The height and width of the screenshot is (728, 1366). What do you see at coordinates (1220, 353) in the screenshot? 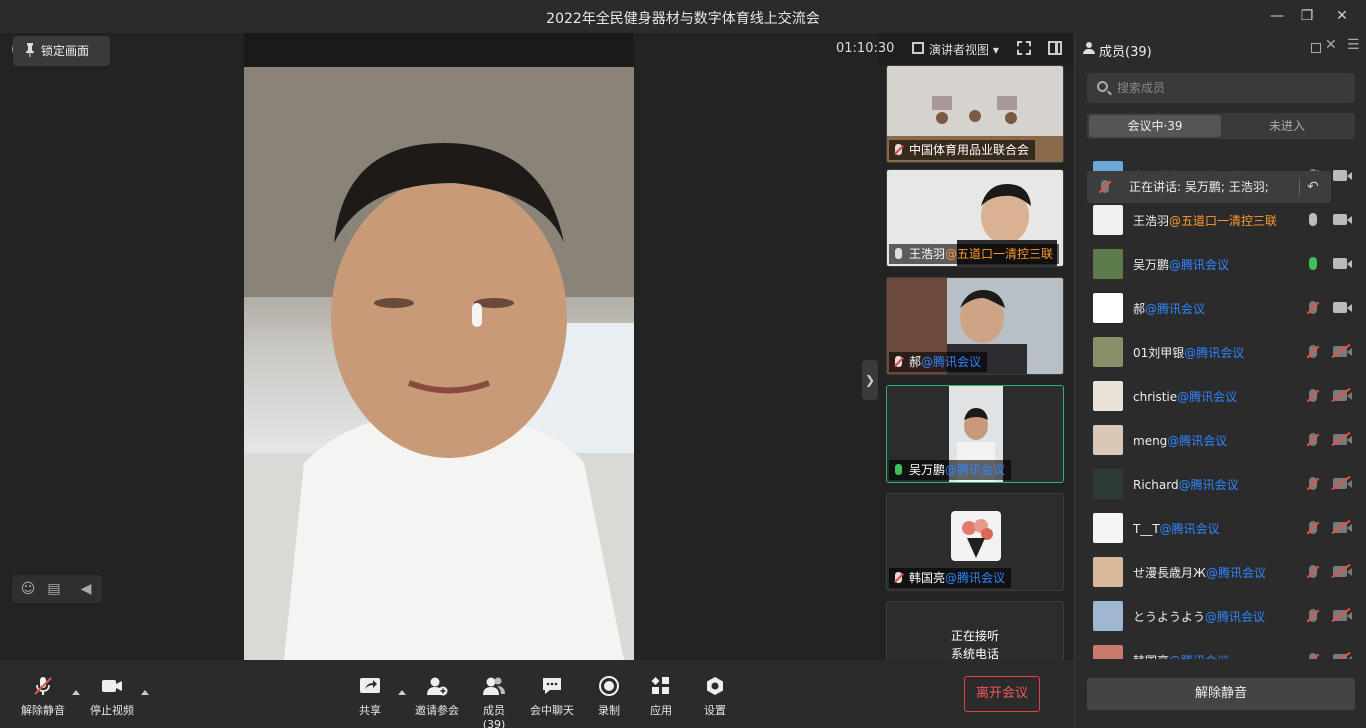
I see `member-row: 01刘甲银@腾讯会议` at bounding box center [1220, 353].